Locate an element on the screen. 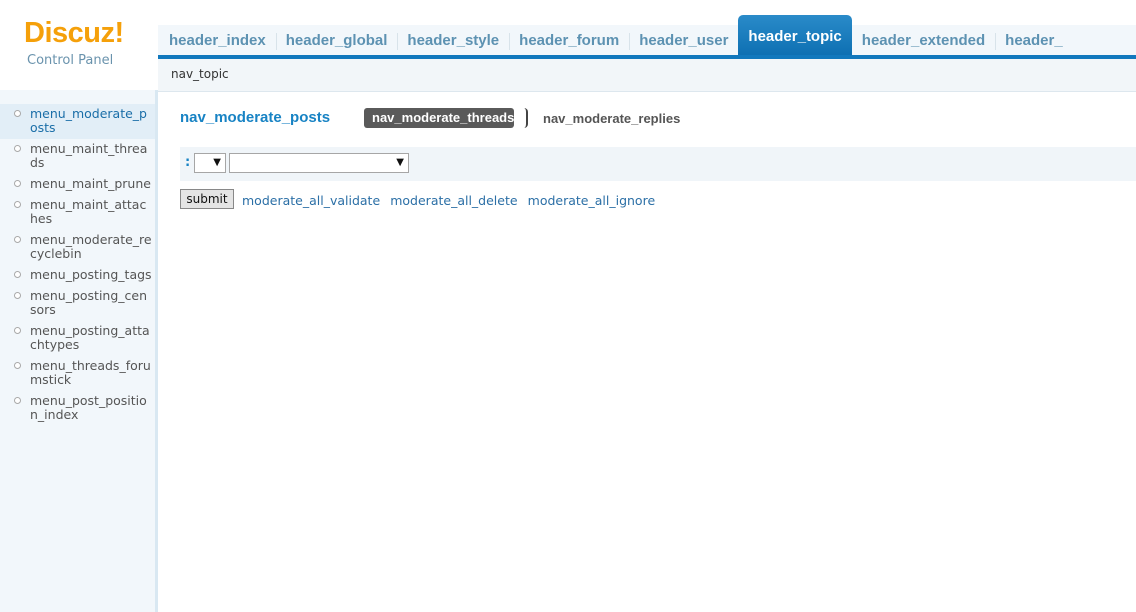 This screenshot has height=612, width=1136. sidebar-item-label: menu_posting_attachtypes is located at coordinates (90, 337).